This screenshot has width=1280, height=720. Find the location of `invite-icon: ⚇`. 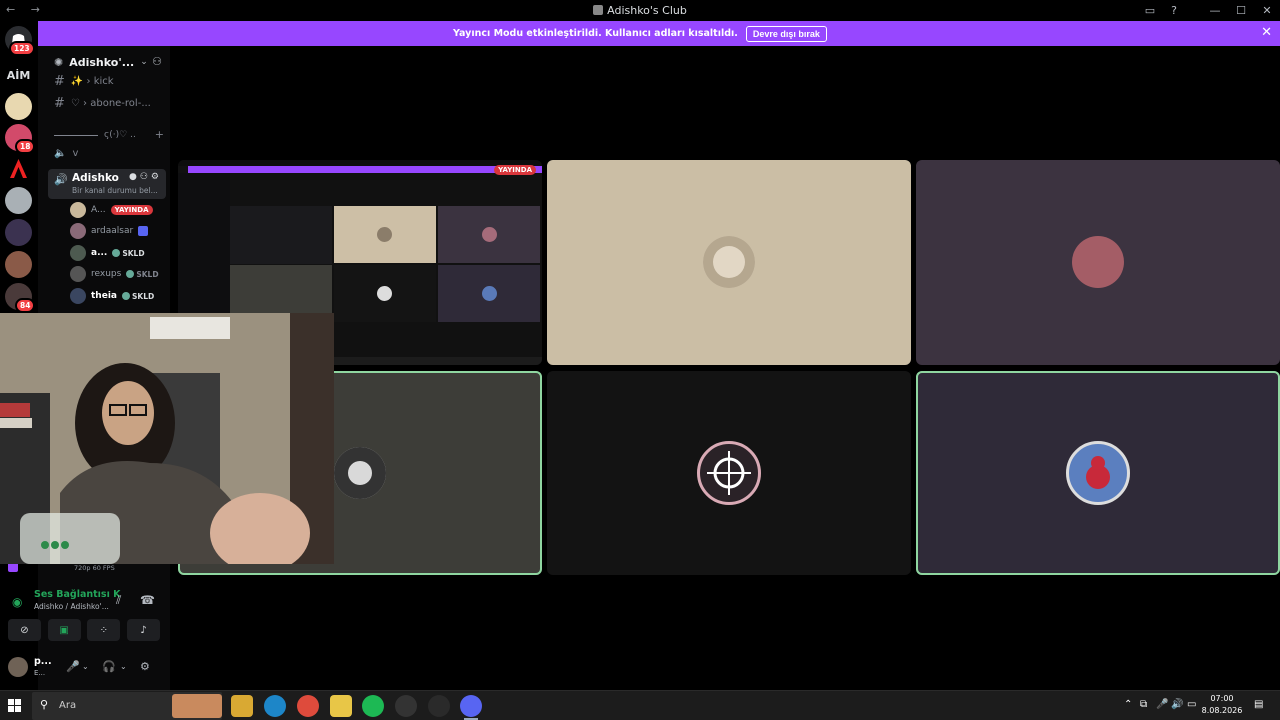

invite-icon: ⚇ is located at coordinates (157, 61).